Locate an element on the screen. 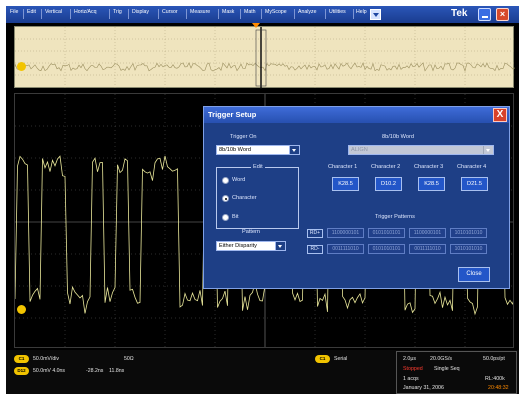 The height and width of the screenshot is (400, 525). menu-cursor: Cursor is located at coordinates (170, 12).